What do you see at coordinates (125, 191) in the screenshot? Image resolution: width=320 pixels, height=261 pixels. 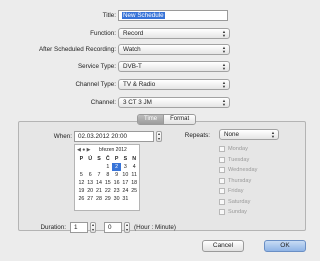 I see `calendar-day: 24` at bounding box center [125, 191].